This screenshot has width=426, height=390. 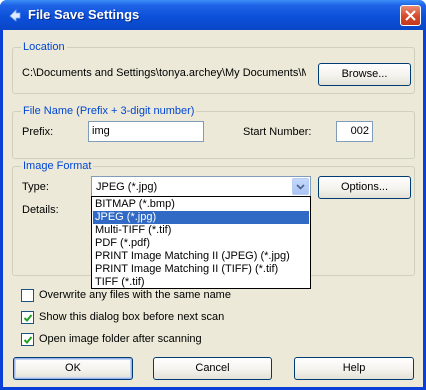 What do you see at coordinates (120, 339) in the screenshot?
I see `checkbox-label: Open image folder after scanning` at bounding box center [120, 339].